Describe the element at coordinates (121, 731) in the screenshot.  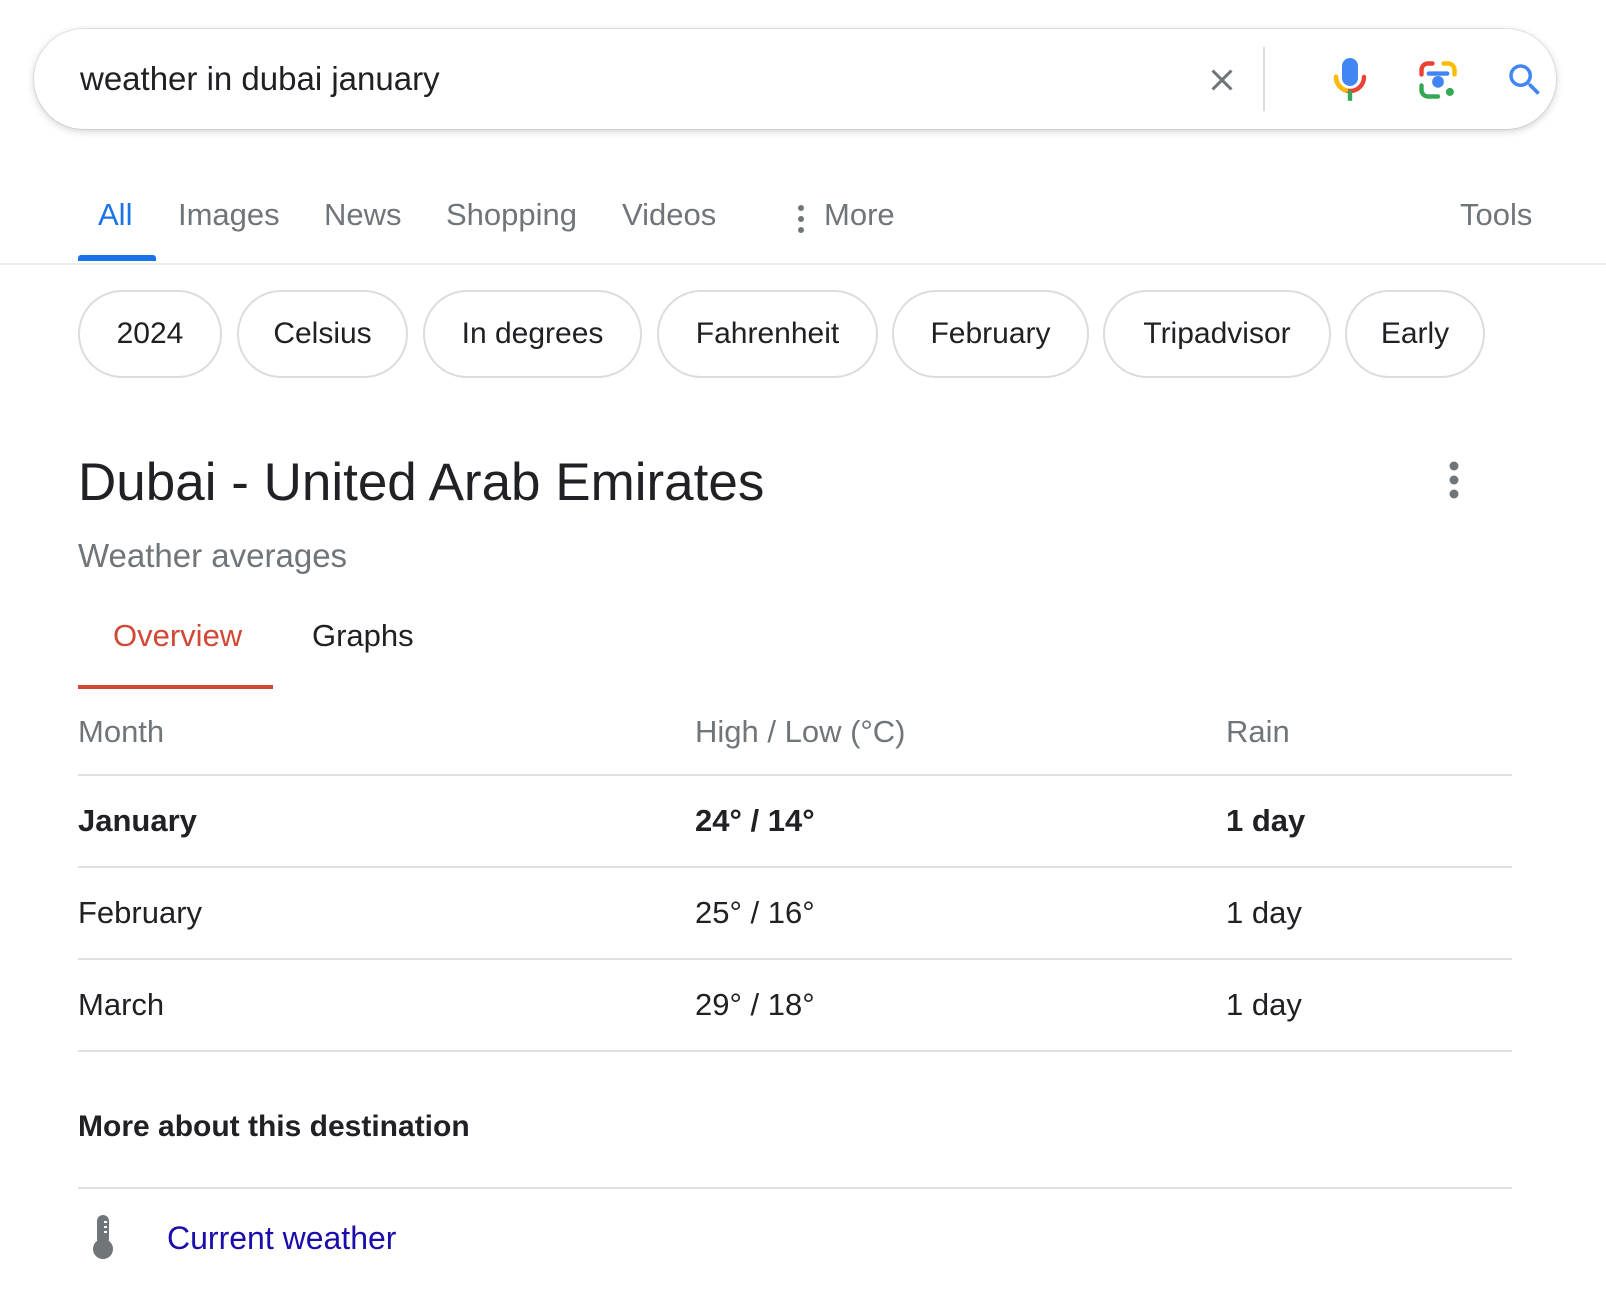
I see `column-header-month: Month` at that location.